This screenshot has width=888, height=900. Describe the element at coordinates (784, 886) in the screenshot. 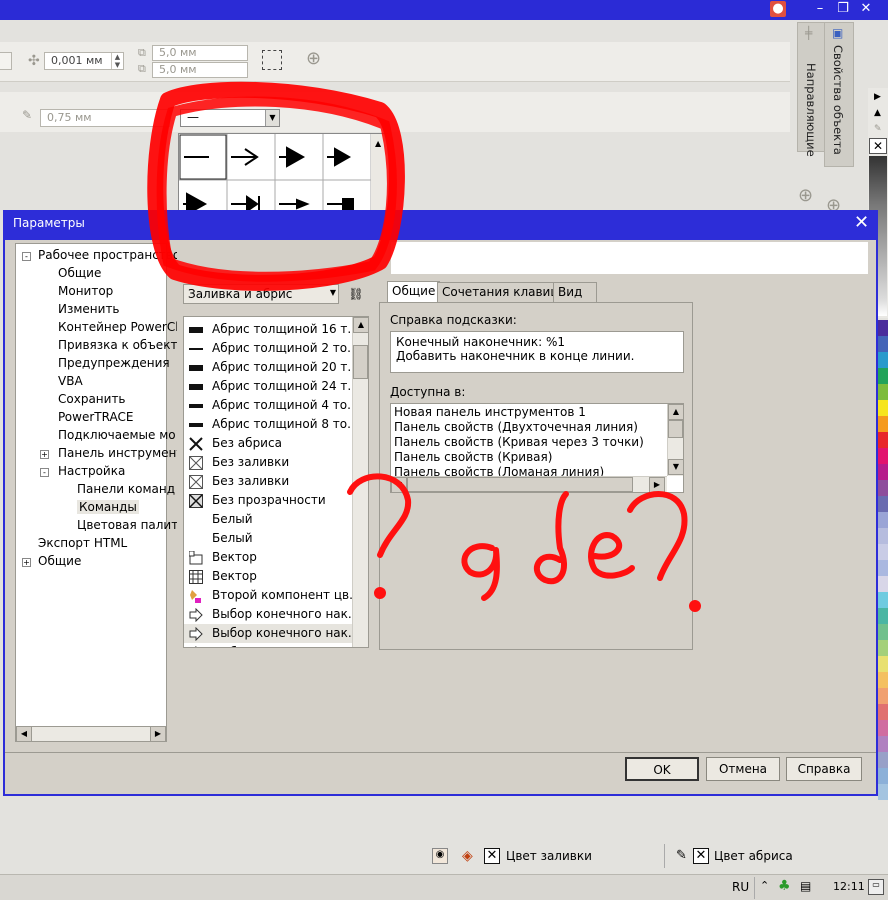

I see `network-icon: ♣` at that location.